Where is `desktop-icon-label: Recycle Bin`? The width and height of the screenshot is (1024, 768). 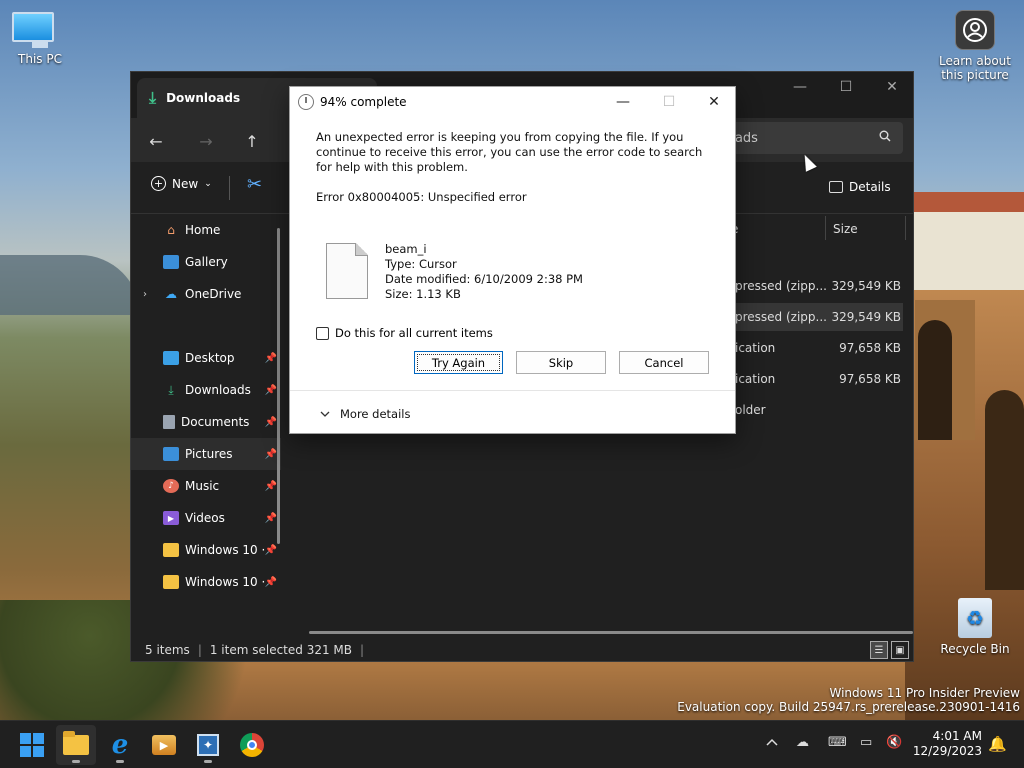 desktop-icon-label: Recycle Bin is located at coordinates (975, 649).